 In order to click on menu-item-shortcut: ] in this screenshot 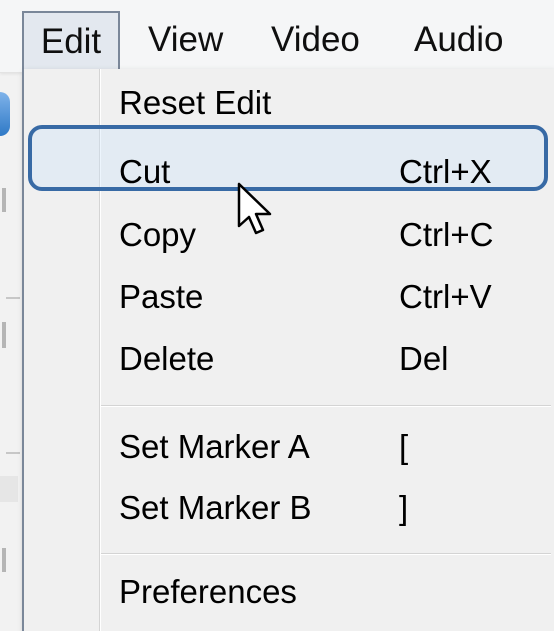, I will do `click(404, 507)`.